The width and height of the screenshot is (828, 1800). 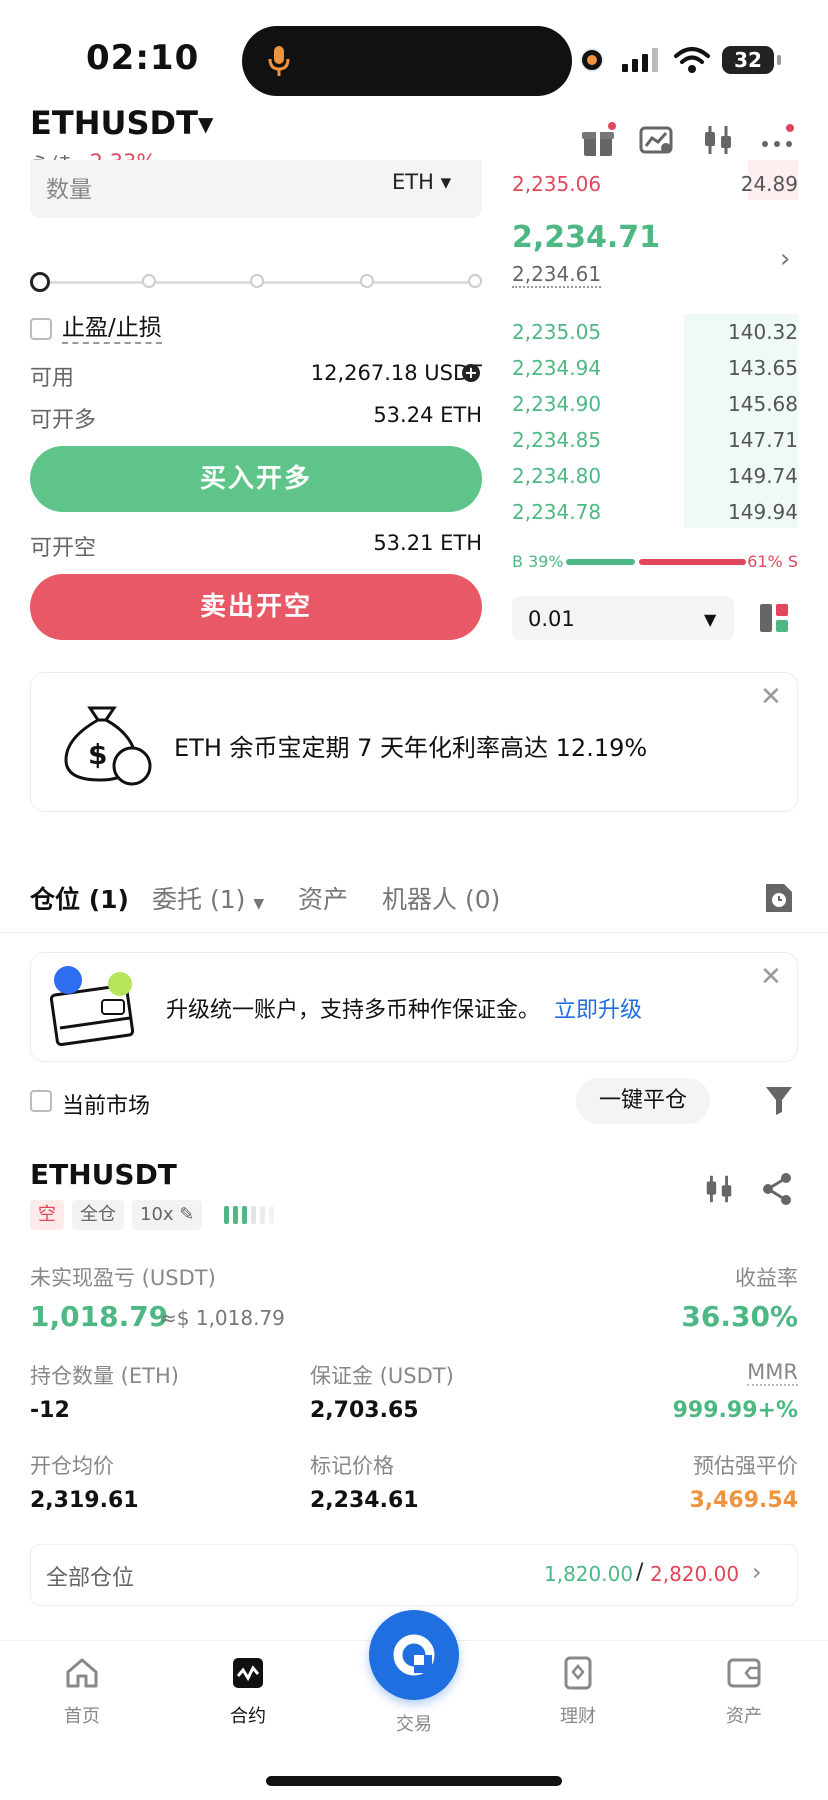 I want to click on all-positions-label: 全部仓位, so click(x=90, y=1578).